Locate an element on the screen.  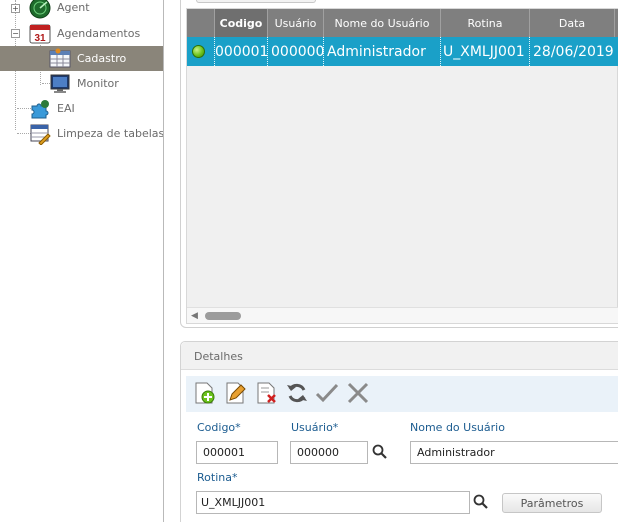
column-header-rotina: Rotina is located at coordinates (485, 23).